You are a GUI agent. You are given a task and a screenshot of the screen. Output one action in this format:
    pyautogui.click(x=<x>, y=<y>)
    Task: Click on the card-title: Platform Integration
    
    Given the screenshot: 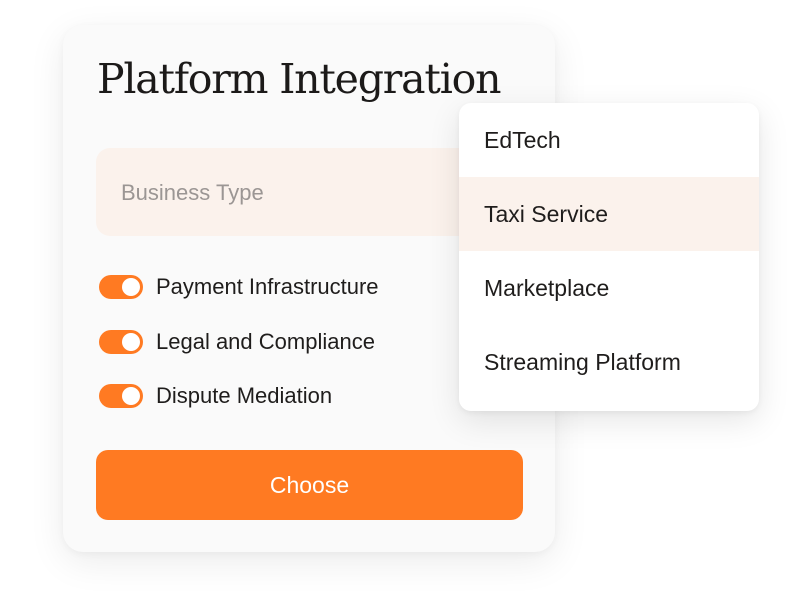 What is the action you would take?
    pyautogui.click(x=299, y=79)
    